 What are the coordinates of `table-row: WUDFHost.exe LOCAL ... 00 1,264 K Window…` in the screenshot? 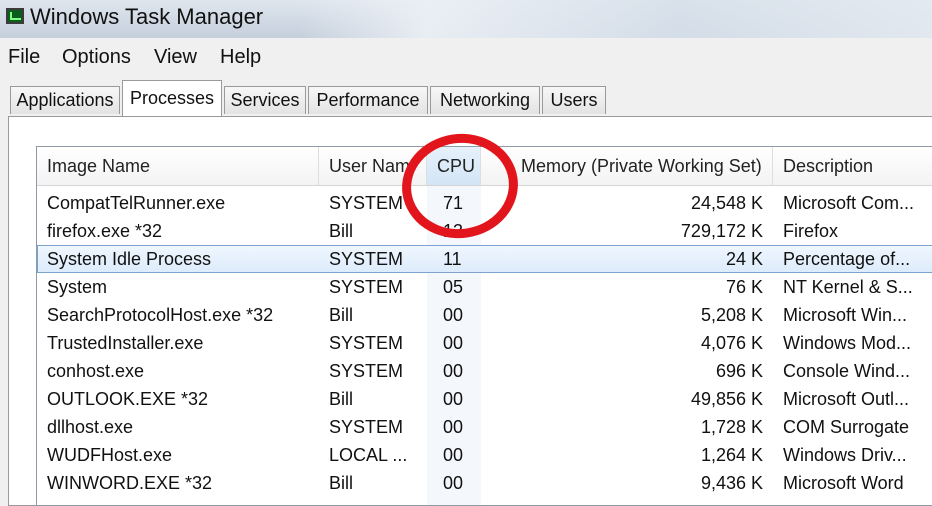 It's located at (484, 455).